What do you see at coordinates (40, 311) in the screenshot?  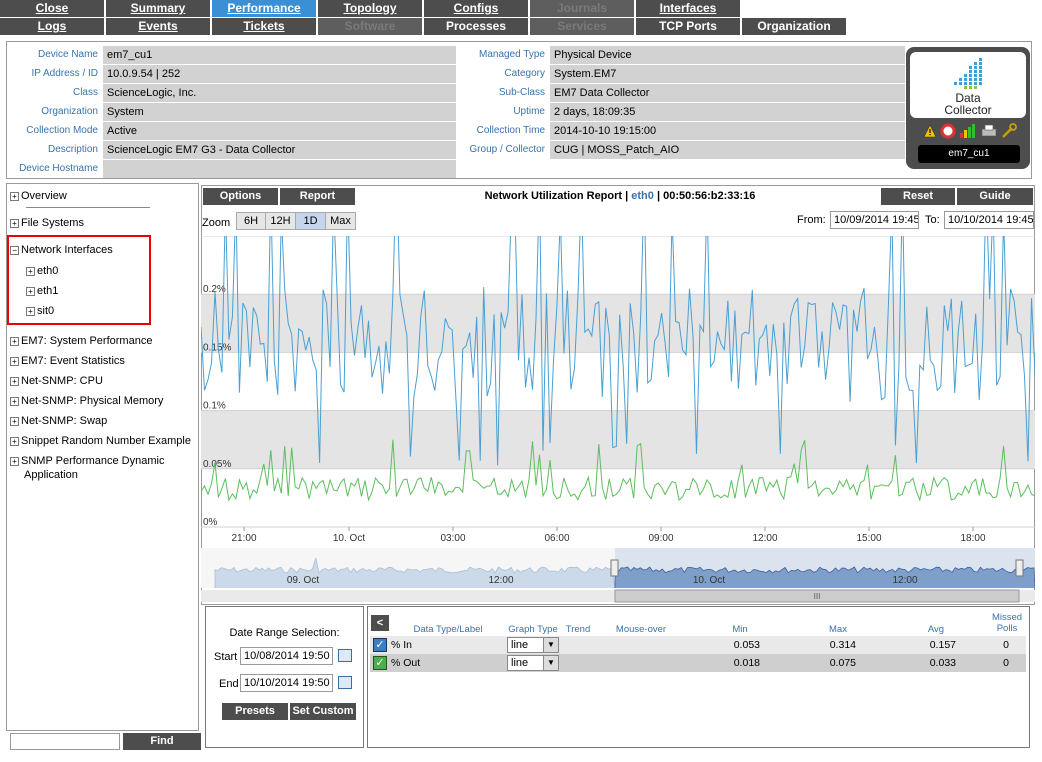 I see `tree-item-sit0: + sit0` at bounding box center [40, 311].